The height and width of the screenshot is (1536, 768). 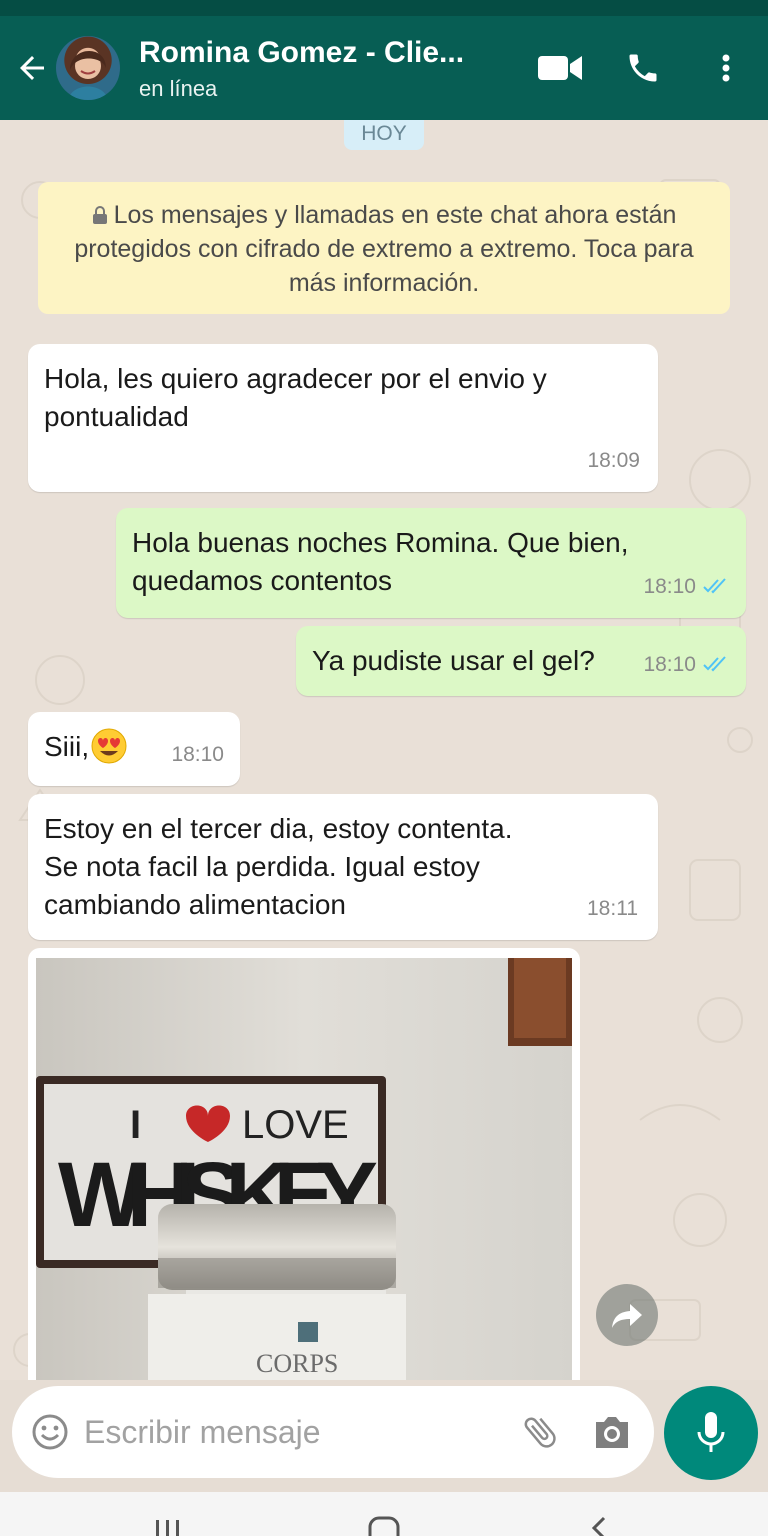 What do you see at coordinates (85, 747) in the screenshot?
I see `message-text: Siii,` at bounding box center [85, 747].